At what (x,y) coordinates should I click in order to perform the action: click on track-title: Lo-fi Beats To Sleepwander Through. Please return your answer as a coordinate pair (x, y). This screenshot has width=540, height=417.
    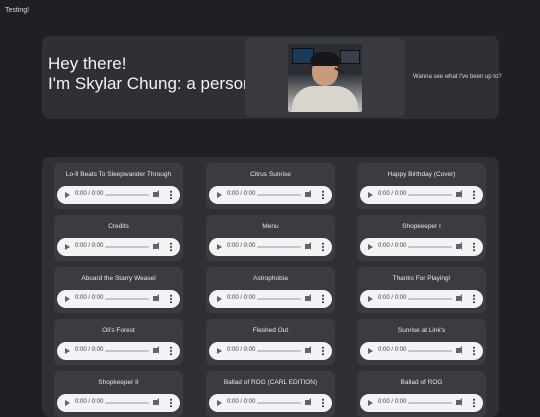
    Looking at the image, I should click on (118, 174).